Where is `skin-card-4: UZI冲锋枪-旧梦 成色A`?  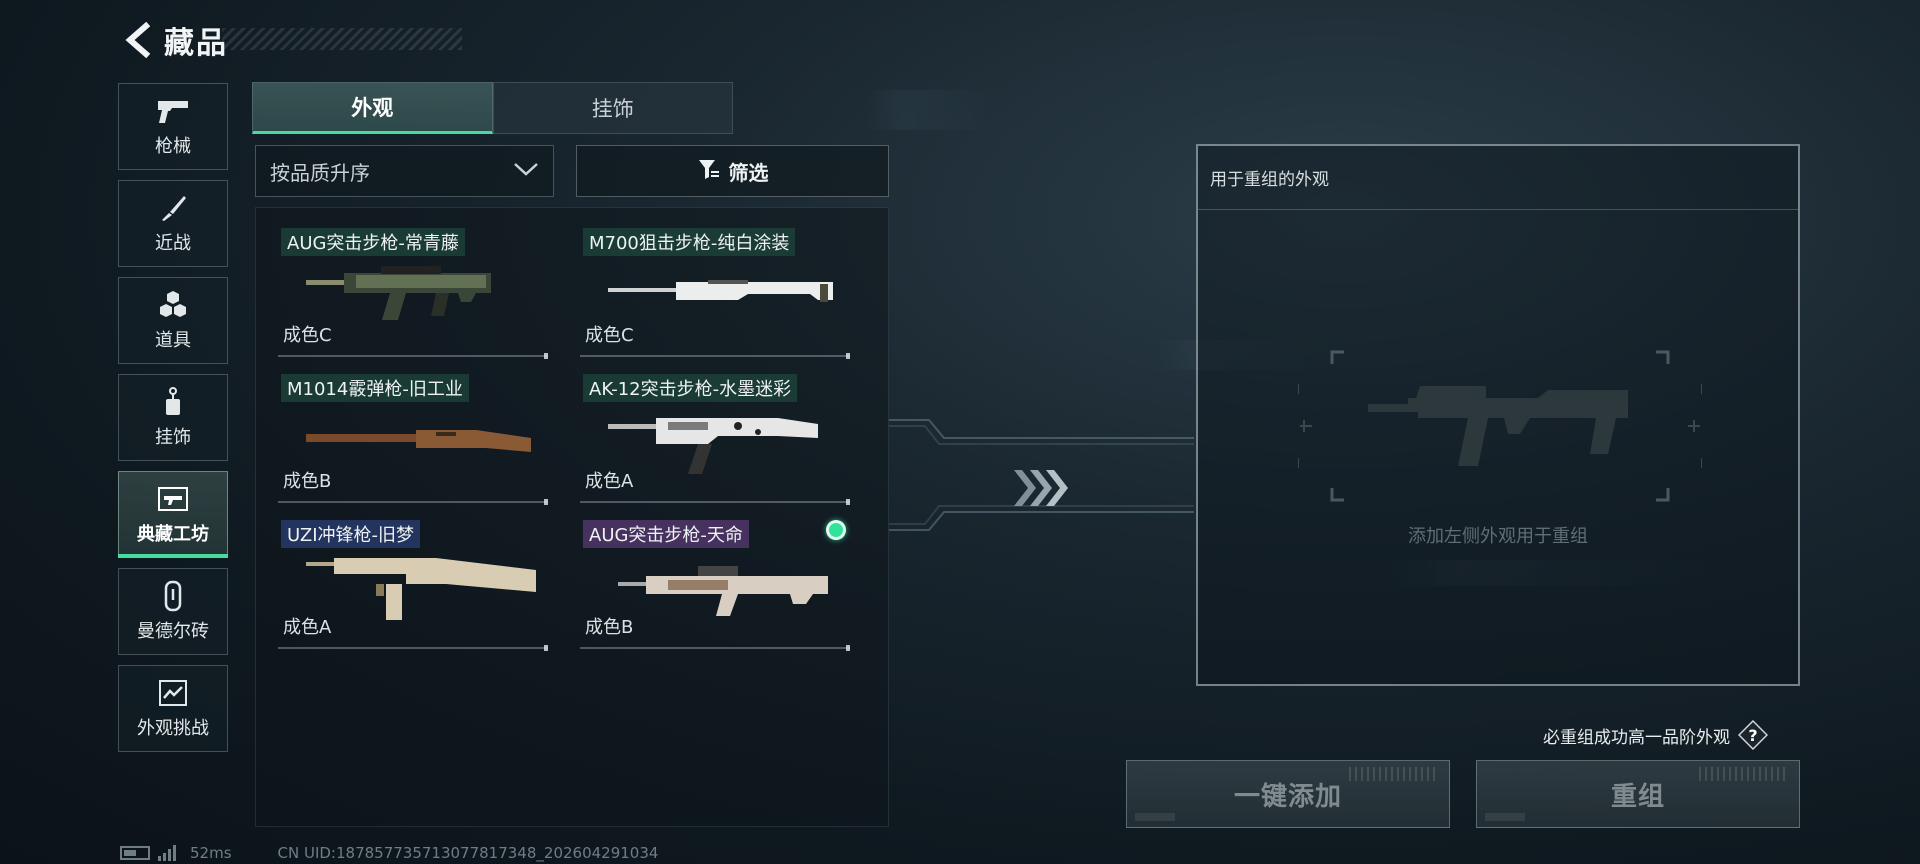 skin-card-4: UZI冲锋枪-旧梦 成色A is located at coordinates (411, 578).